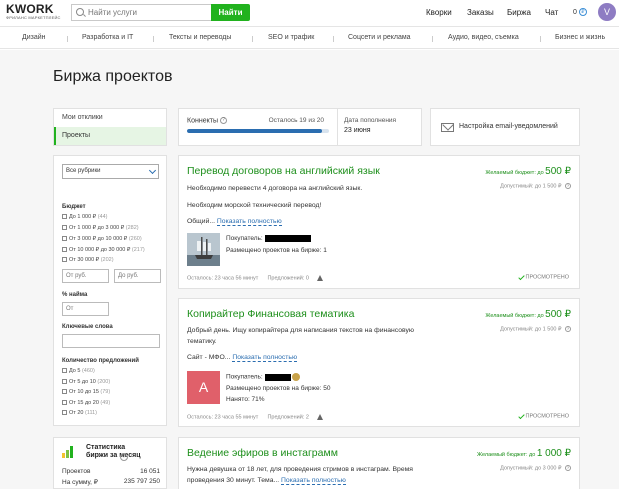 The width and height of the screenshot is (619, 489). I want to click on offers-option-count: (49), so click(105, 403).